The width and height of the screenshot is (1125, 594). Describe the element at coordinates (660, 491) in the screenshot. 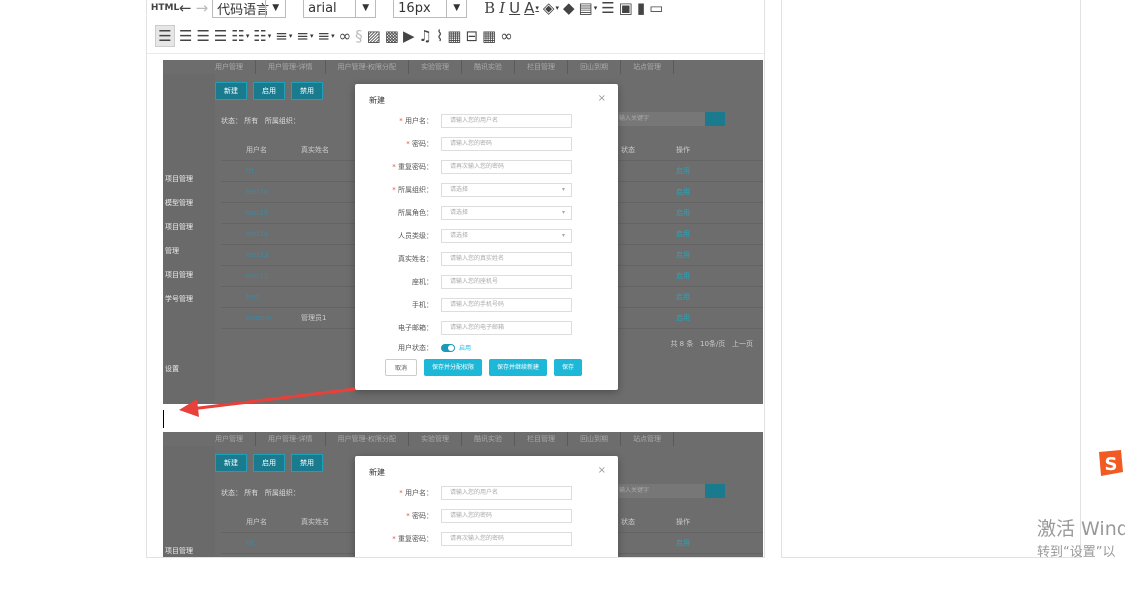

I see `shot-search-input: 输入关键字` at that location.